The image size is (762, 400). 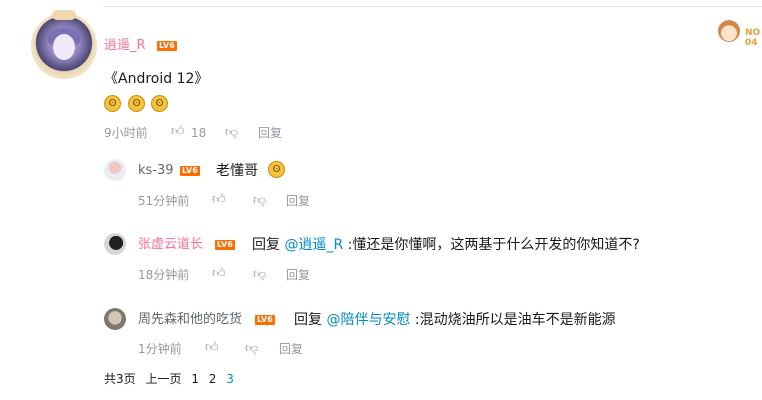 What do you see at coordinates (237, 171) in the screenshot?
I see `reply-text: 老懂哥` at bounding box center [237, 171].